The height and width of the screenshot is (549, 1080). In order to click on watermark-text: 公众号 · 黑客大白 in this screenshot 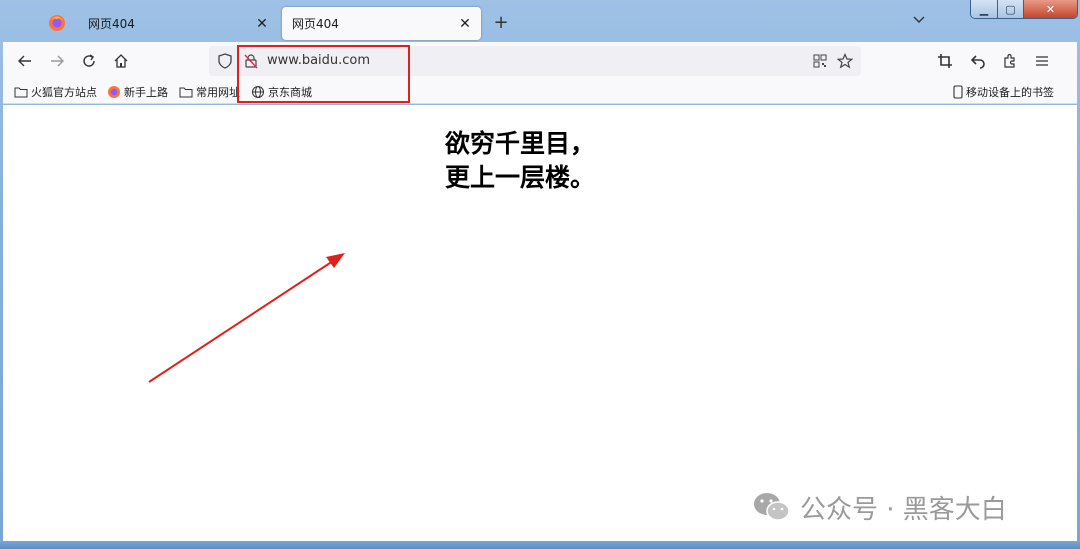, I will do `click(903, 509)`.